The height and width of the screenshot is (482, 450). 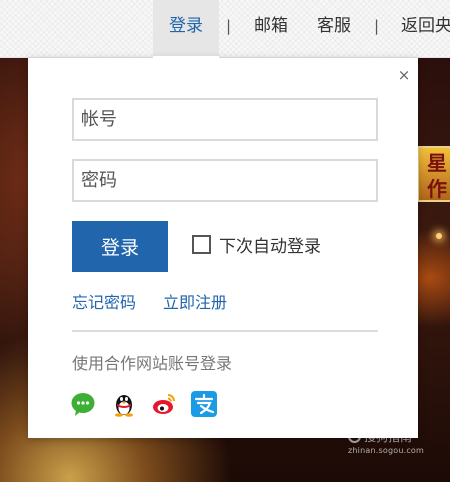 What do you see at coordinates (186, 58) in the screenshot?
I see `popup-notch` at bounding box center [186, 58].